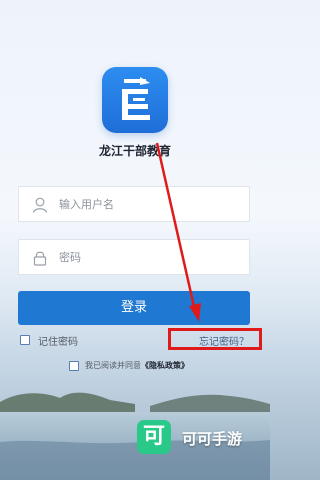 The image size is (320, 480). Describe the element at coordinates (212, 439) in the screenshot. I see `watermark-text: 可可手游` at that location.